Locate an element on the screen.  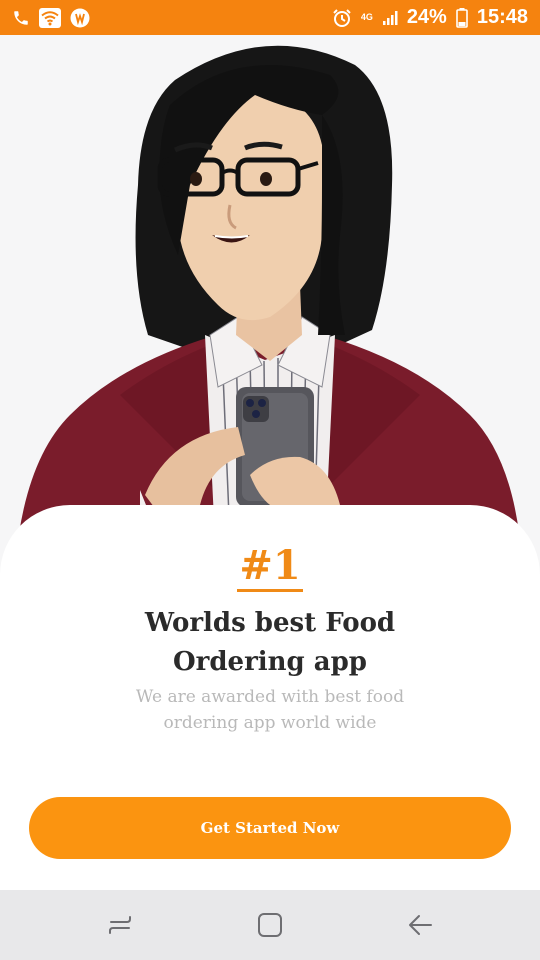
get-started-button: Get Started Now is located at coordinates (270, 828).